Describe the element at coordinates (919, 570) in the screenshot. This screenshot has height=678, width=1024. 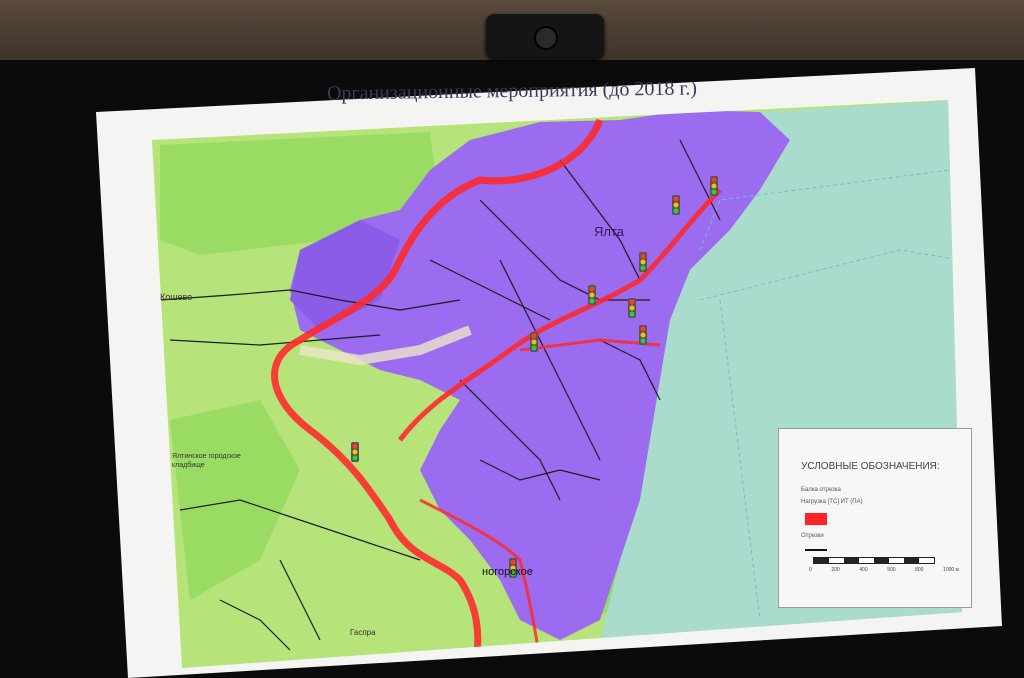
I see `scale-label: 800` at that location.